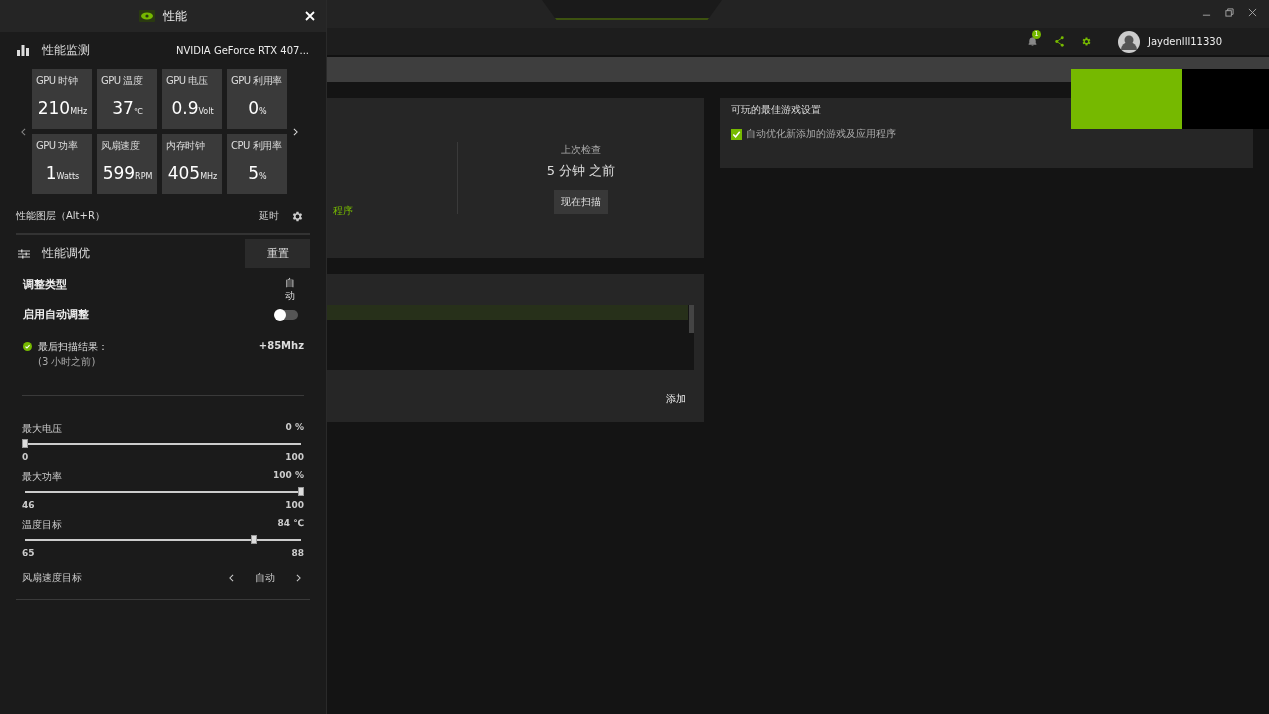 The image size is (1269, 714). I want to click on close-icon, so click(1252, 12).